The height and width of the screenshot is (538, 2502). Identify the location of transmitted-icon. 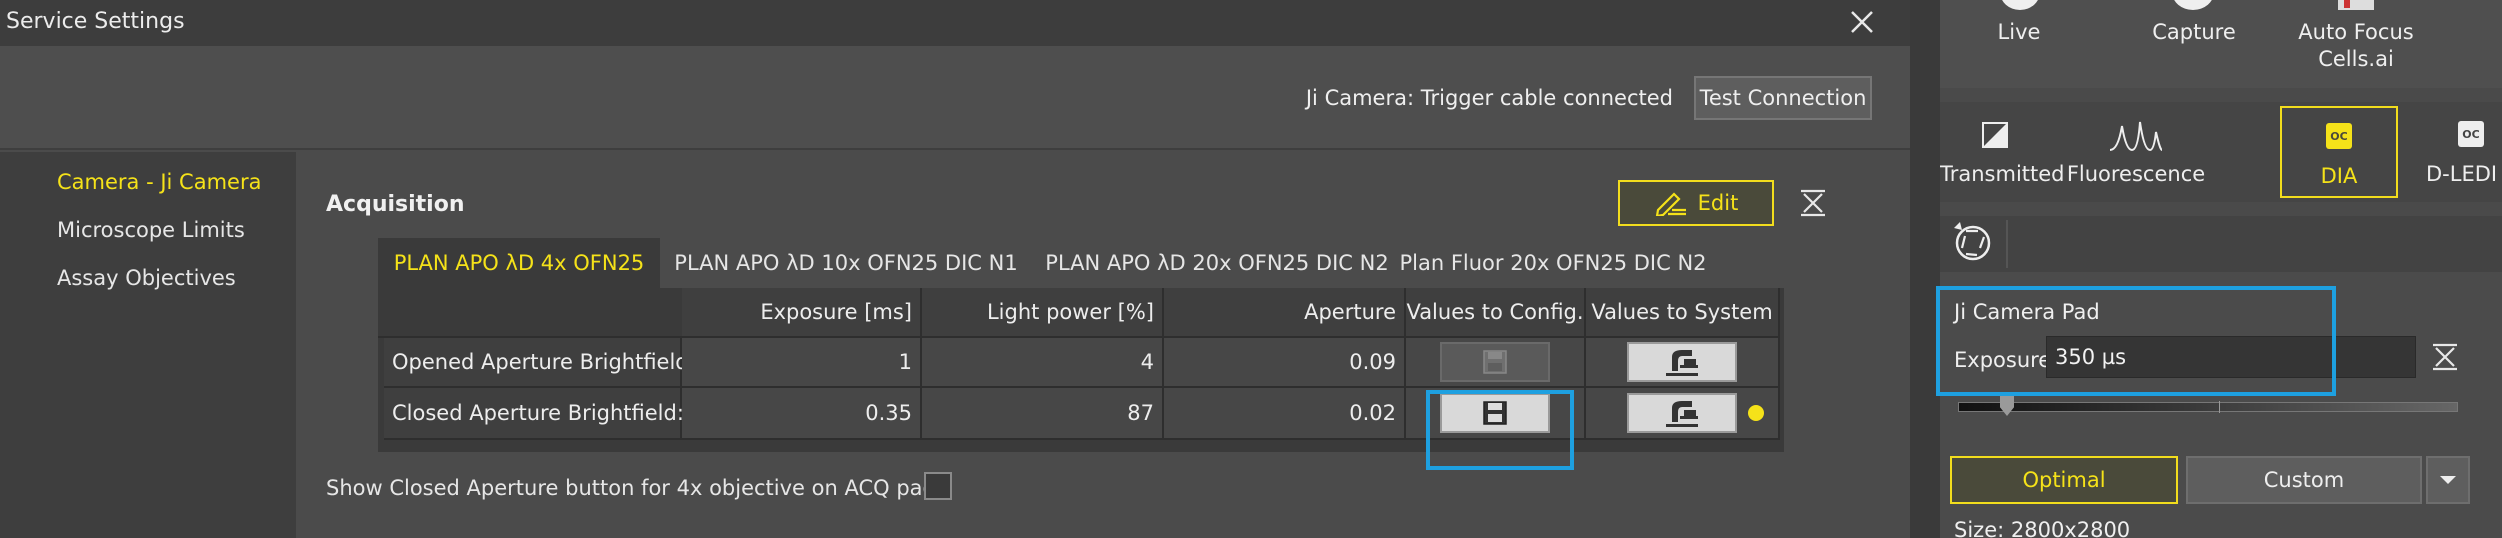
(1995, 135).